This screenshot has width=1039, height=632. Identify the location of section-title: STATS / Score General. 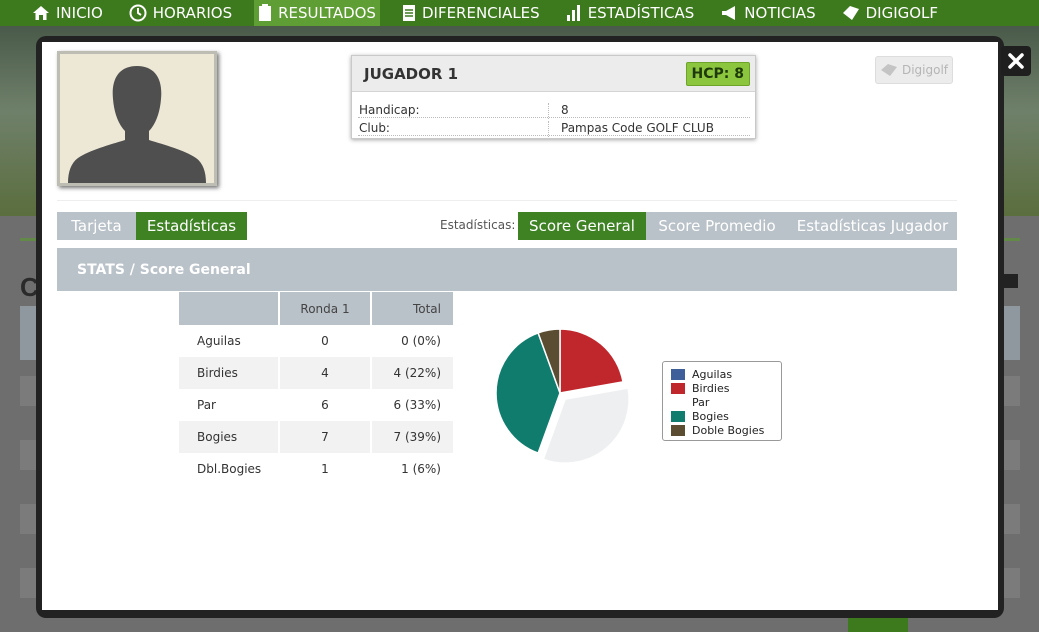
(507, 269).